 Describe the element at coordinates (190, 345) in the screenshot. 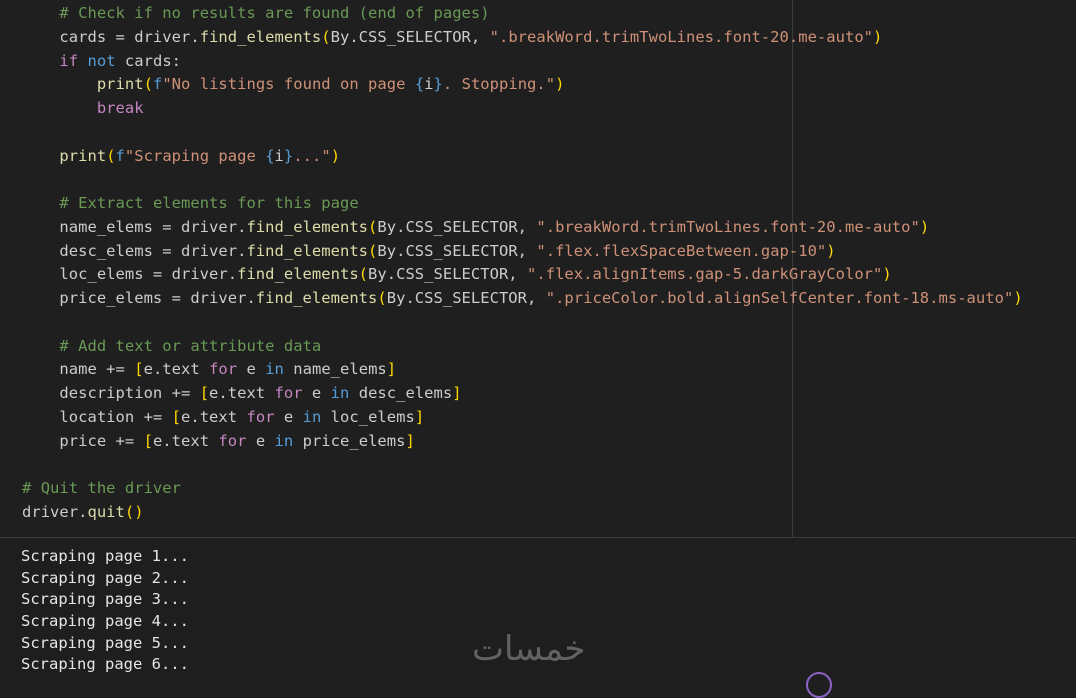

I see `code-token: # Add text or attribute data` at that location.